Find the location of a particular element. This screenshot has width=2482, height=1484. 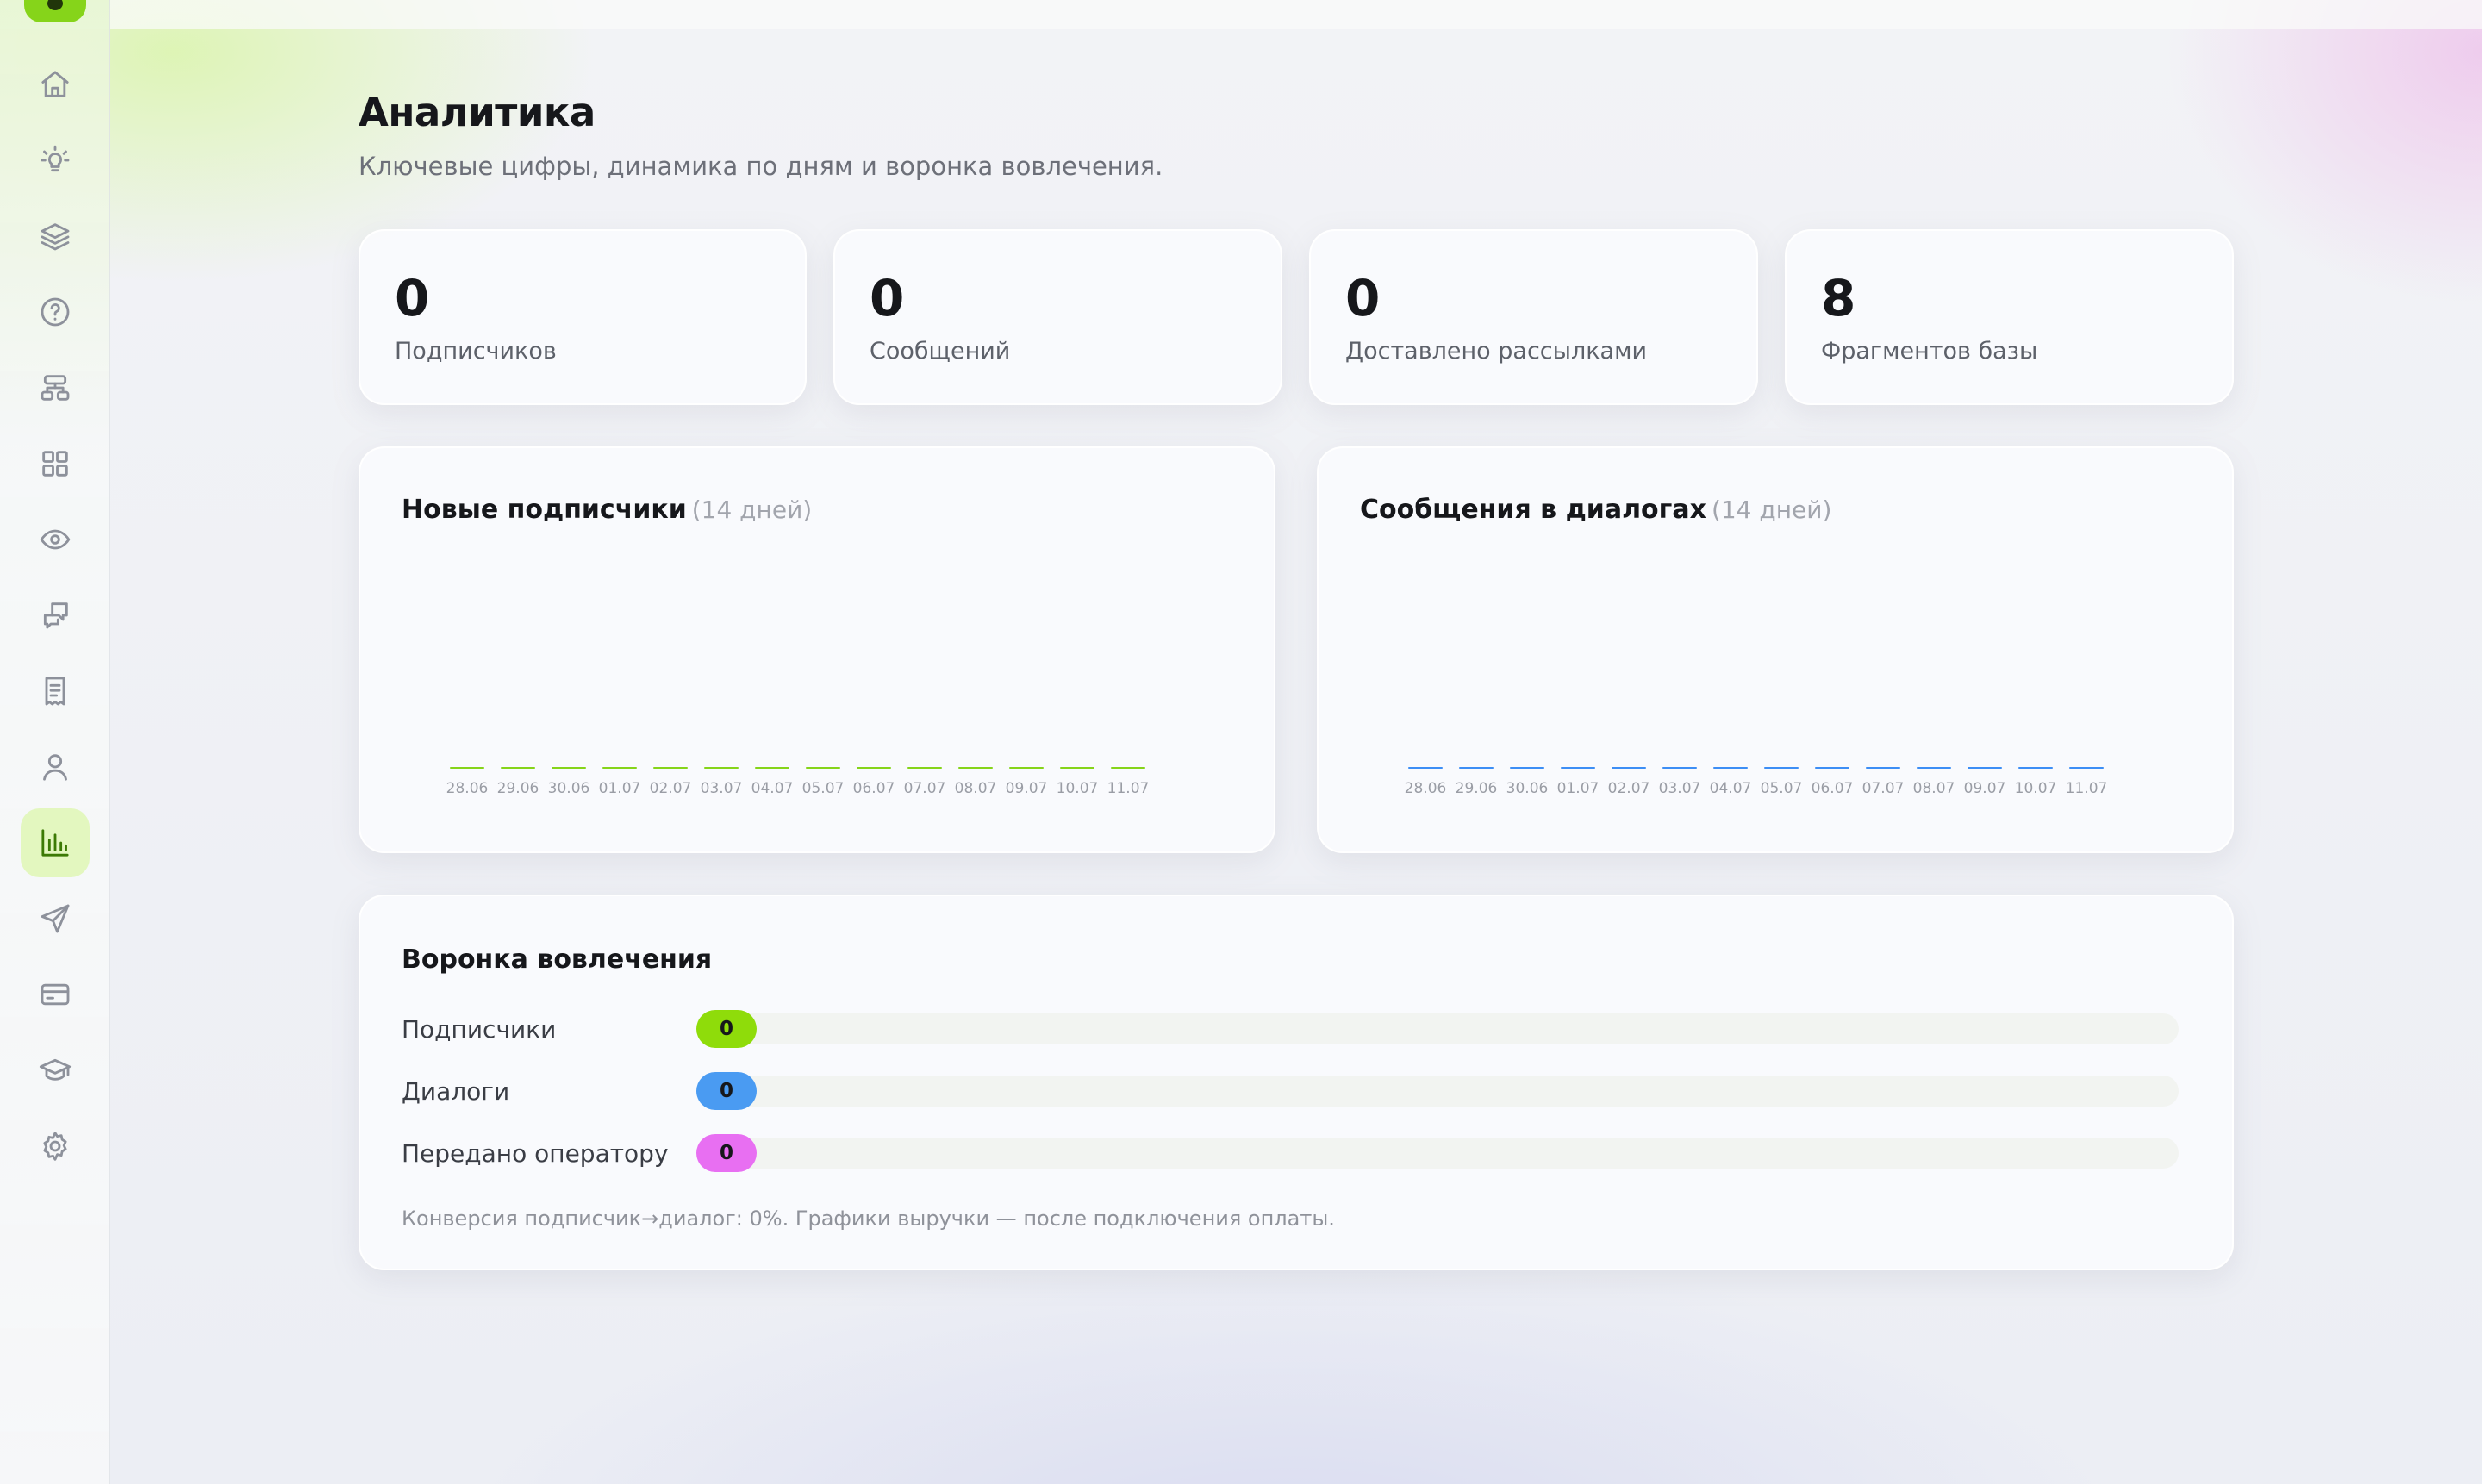

funnel-title: Воронка вовлечения is located at coordinates (557, 960).